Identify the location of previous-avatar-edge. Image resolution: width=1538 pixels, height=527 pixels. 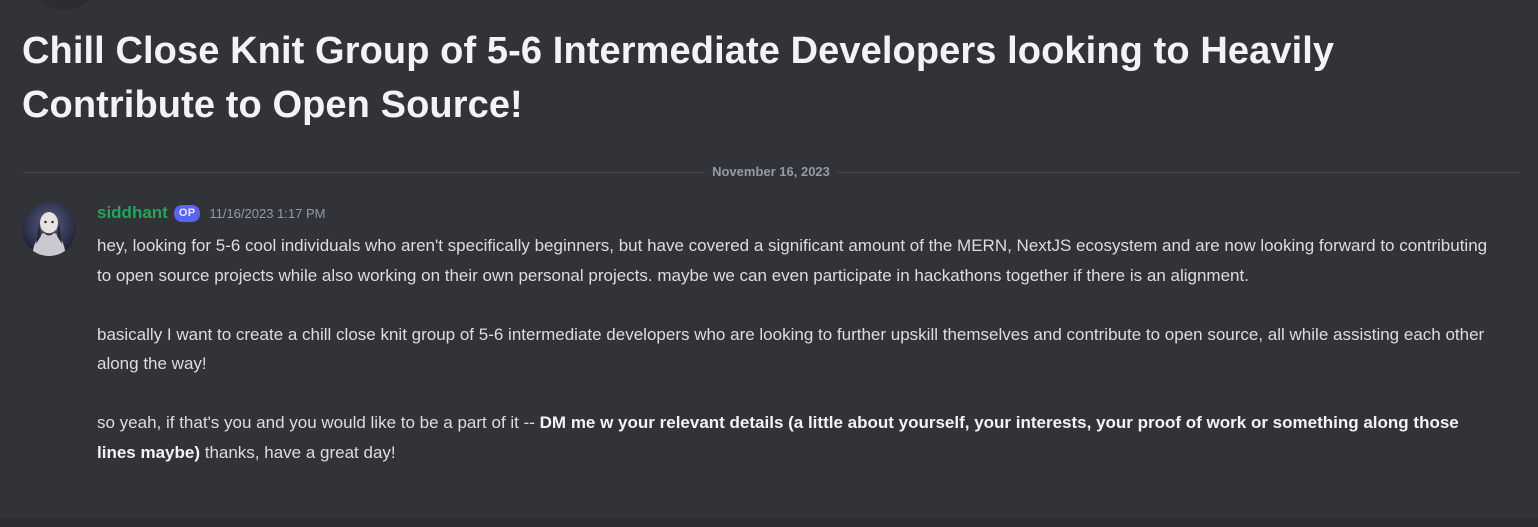
(65, 5).